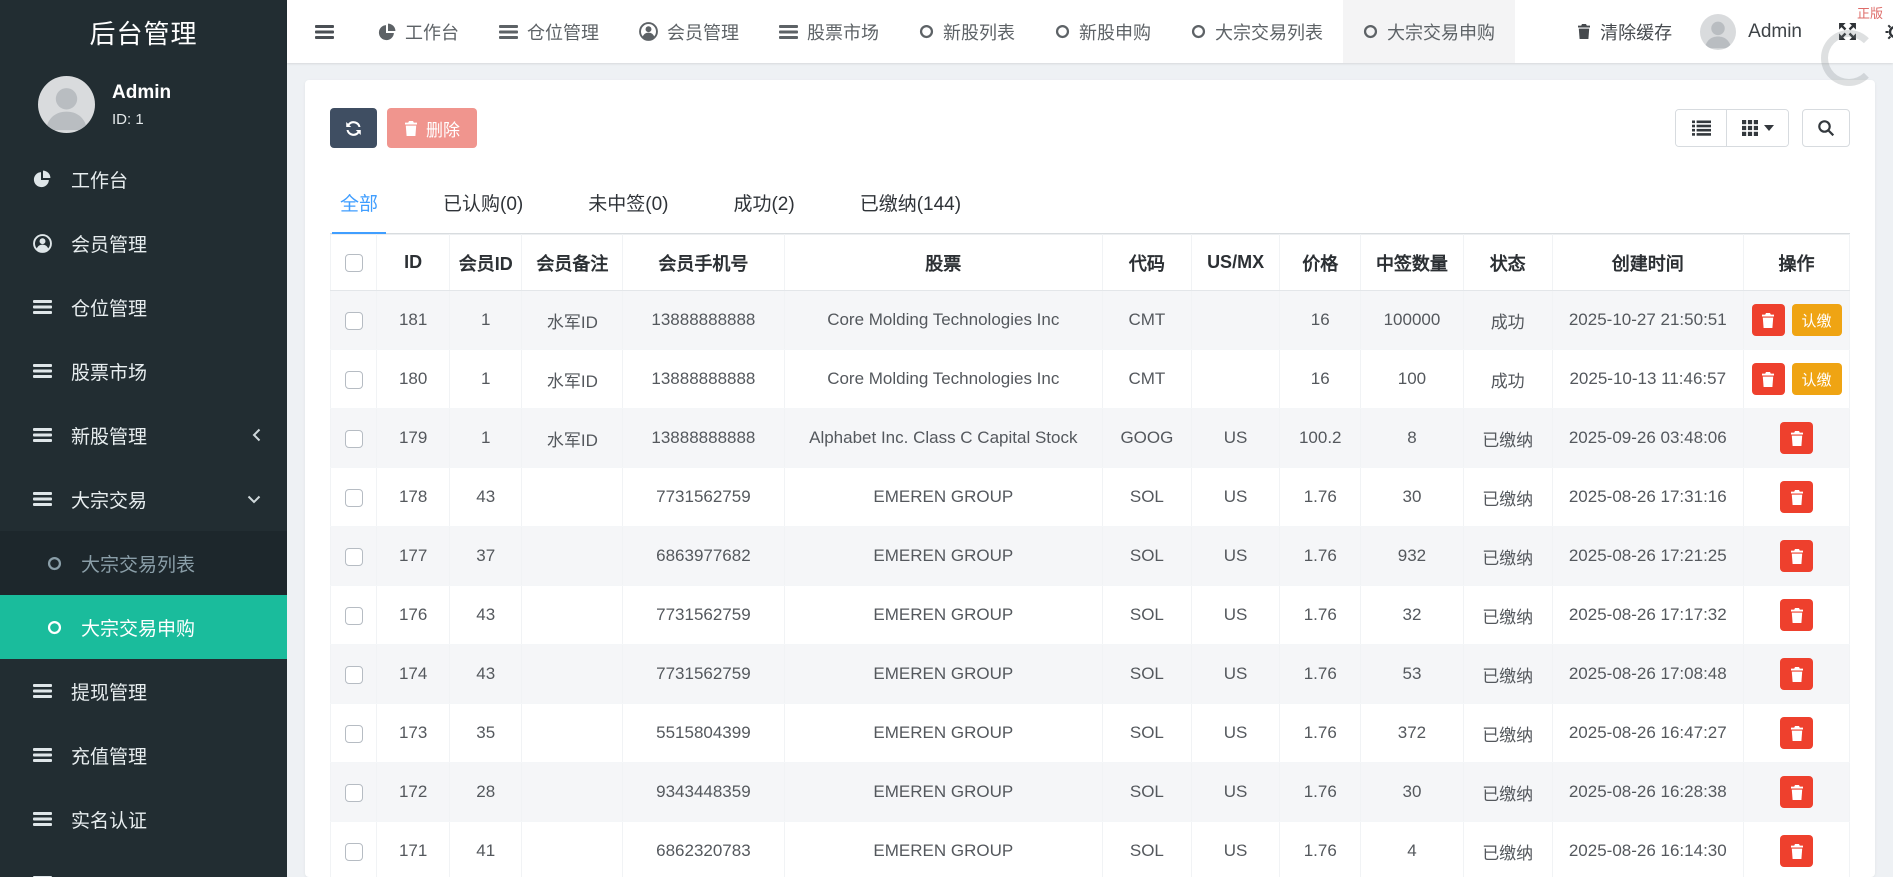 This screenshot has width=1893, height=877. Describe the element at coordinates (413, 674) in the screenshot. I see `id-cell: 174` at that location.